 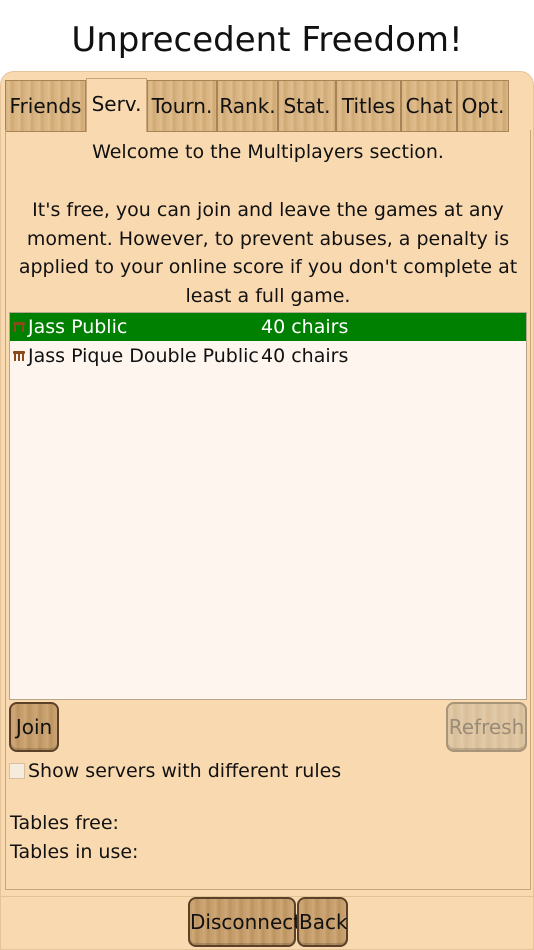 I want to click on tables-free-label: Tables free:, so click(x=64, y=823).